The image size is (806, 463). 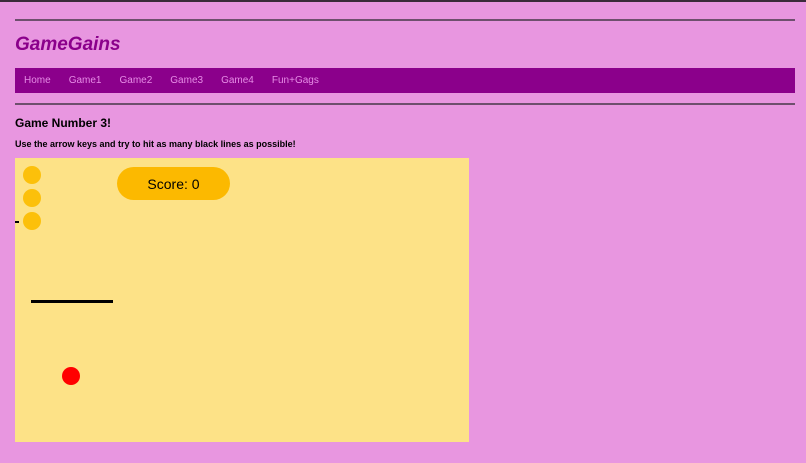 What do you see at coordinates (71, 376) in the screenshot?
I see `player-ball` at bounding box center [71, 376].